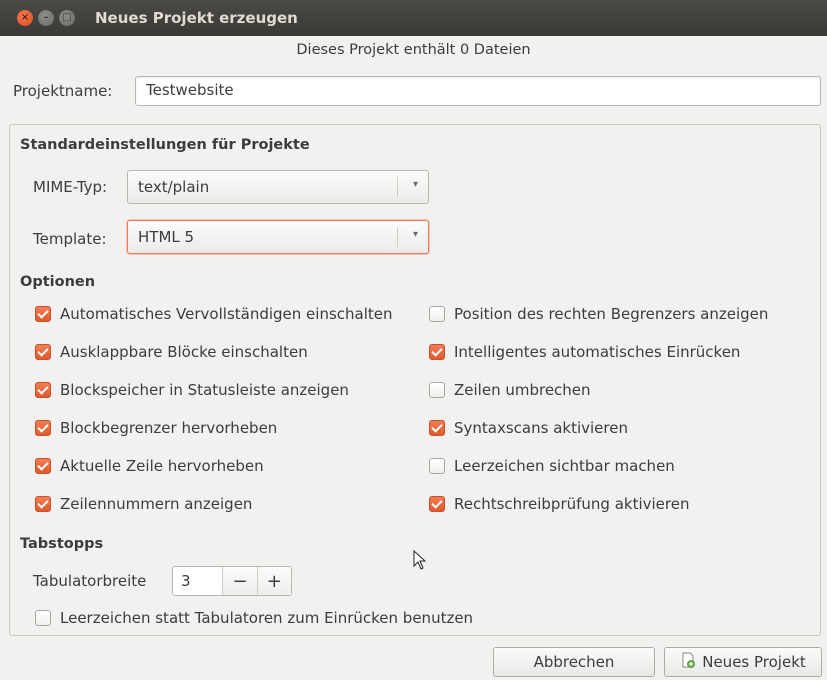 This screenshot has height=680, width=827. I want to click on template-select: HTML 5 ▾, so click(278, 237).